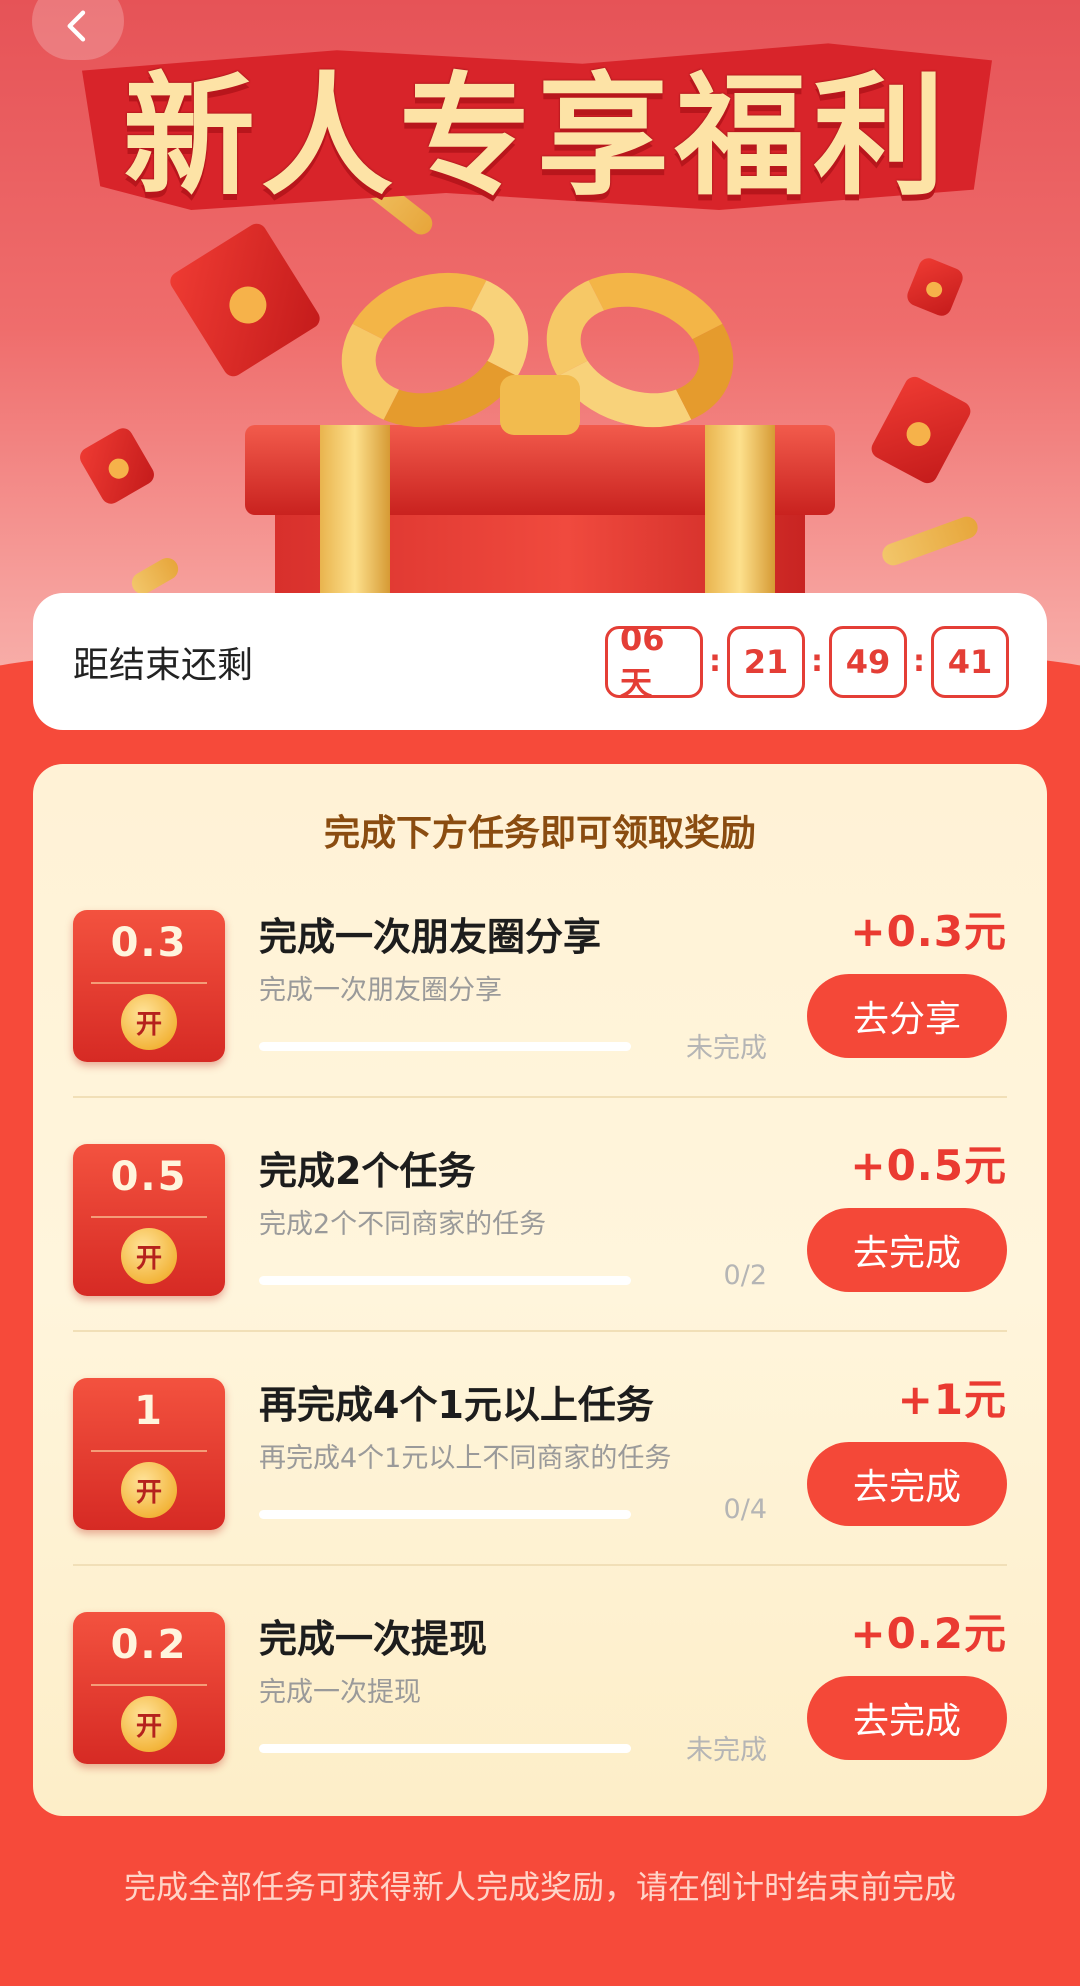 The height and width of the screenshot is (1986, 1080). I want to click on badge-value: 0.5, so click(149, 1177).